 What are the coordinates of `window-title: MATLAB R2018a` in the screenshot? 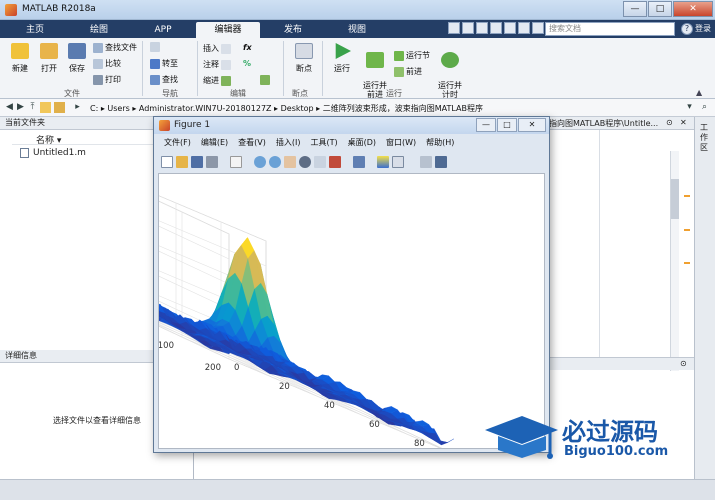 It's located at (59, 9).